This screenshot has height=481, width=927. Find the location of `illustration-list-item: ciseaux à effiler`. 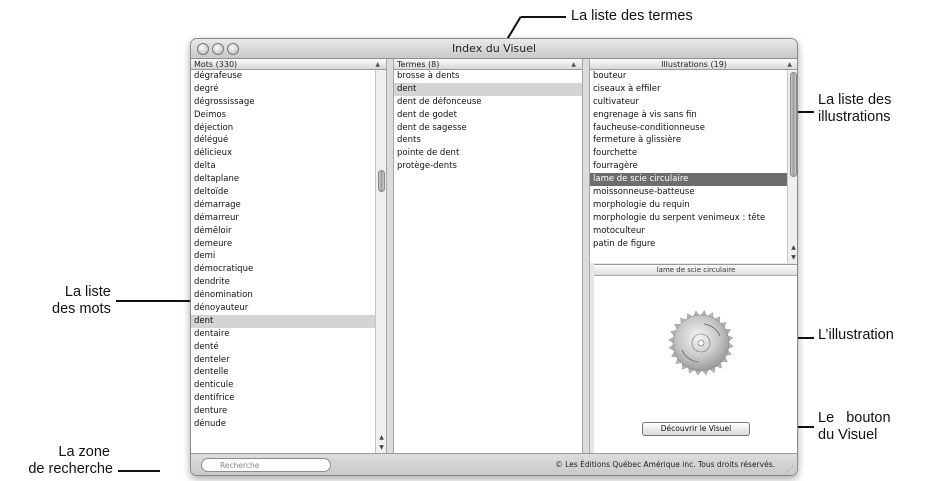

illustration-list-item: ciseaux à effiler is located at coordinates (693, 89).